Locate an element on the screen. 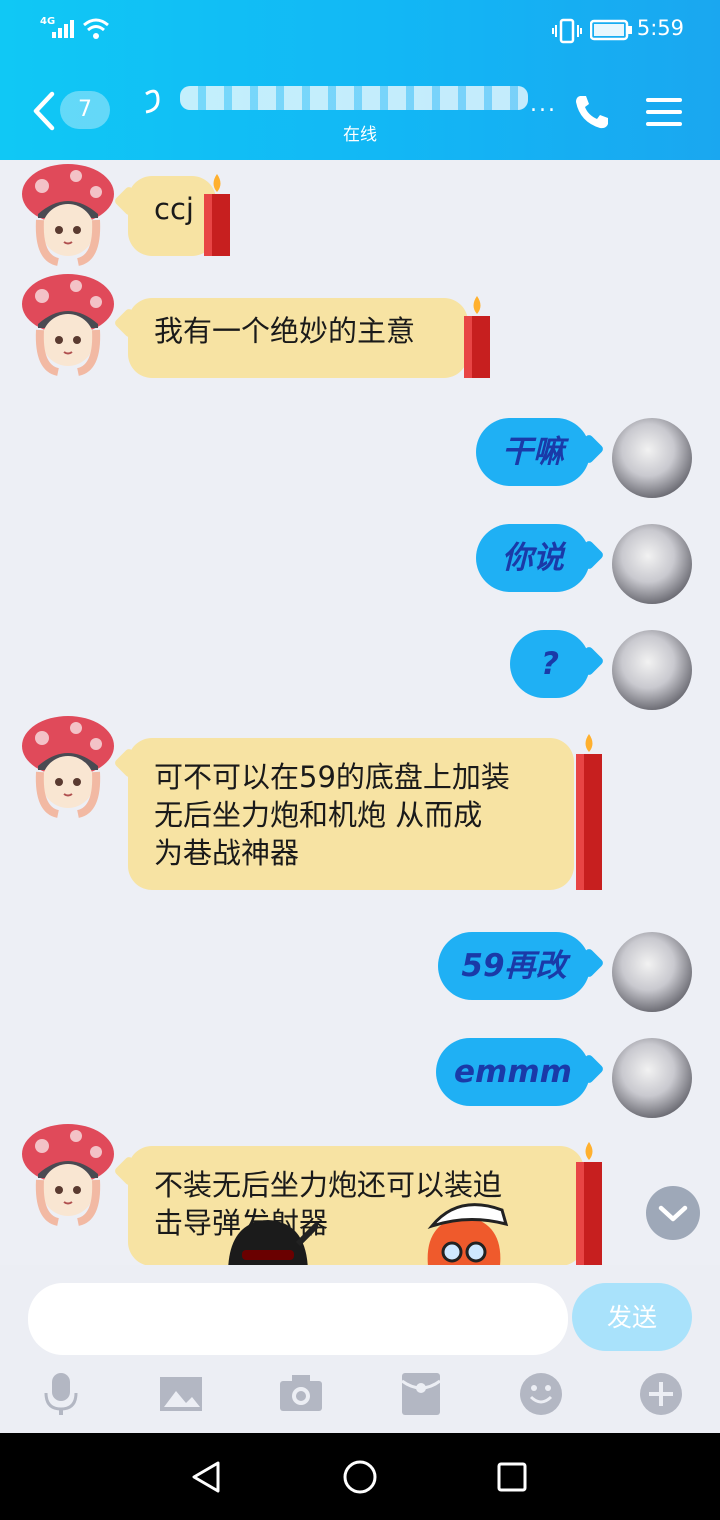 The height and width of the screenshot is (1520, 720). message-bubble: 你说 is located at coordinates (533, 558).